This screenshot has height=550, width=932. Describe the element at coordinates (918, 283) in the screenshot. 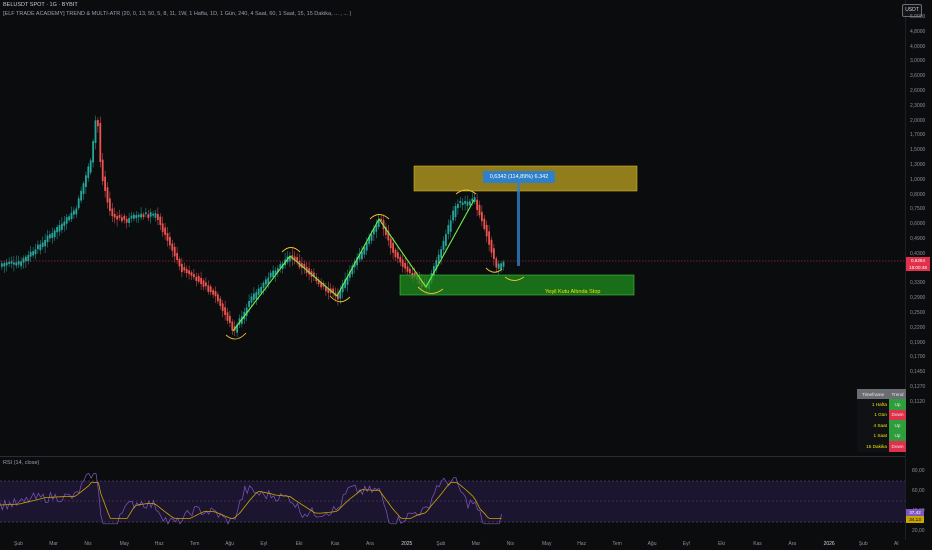

I see `price-axis-label: 0,3300` at that location.